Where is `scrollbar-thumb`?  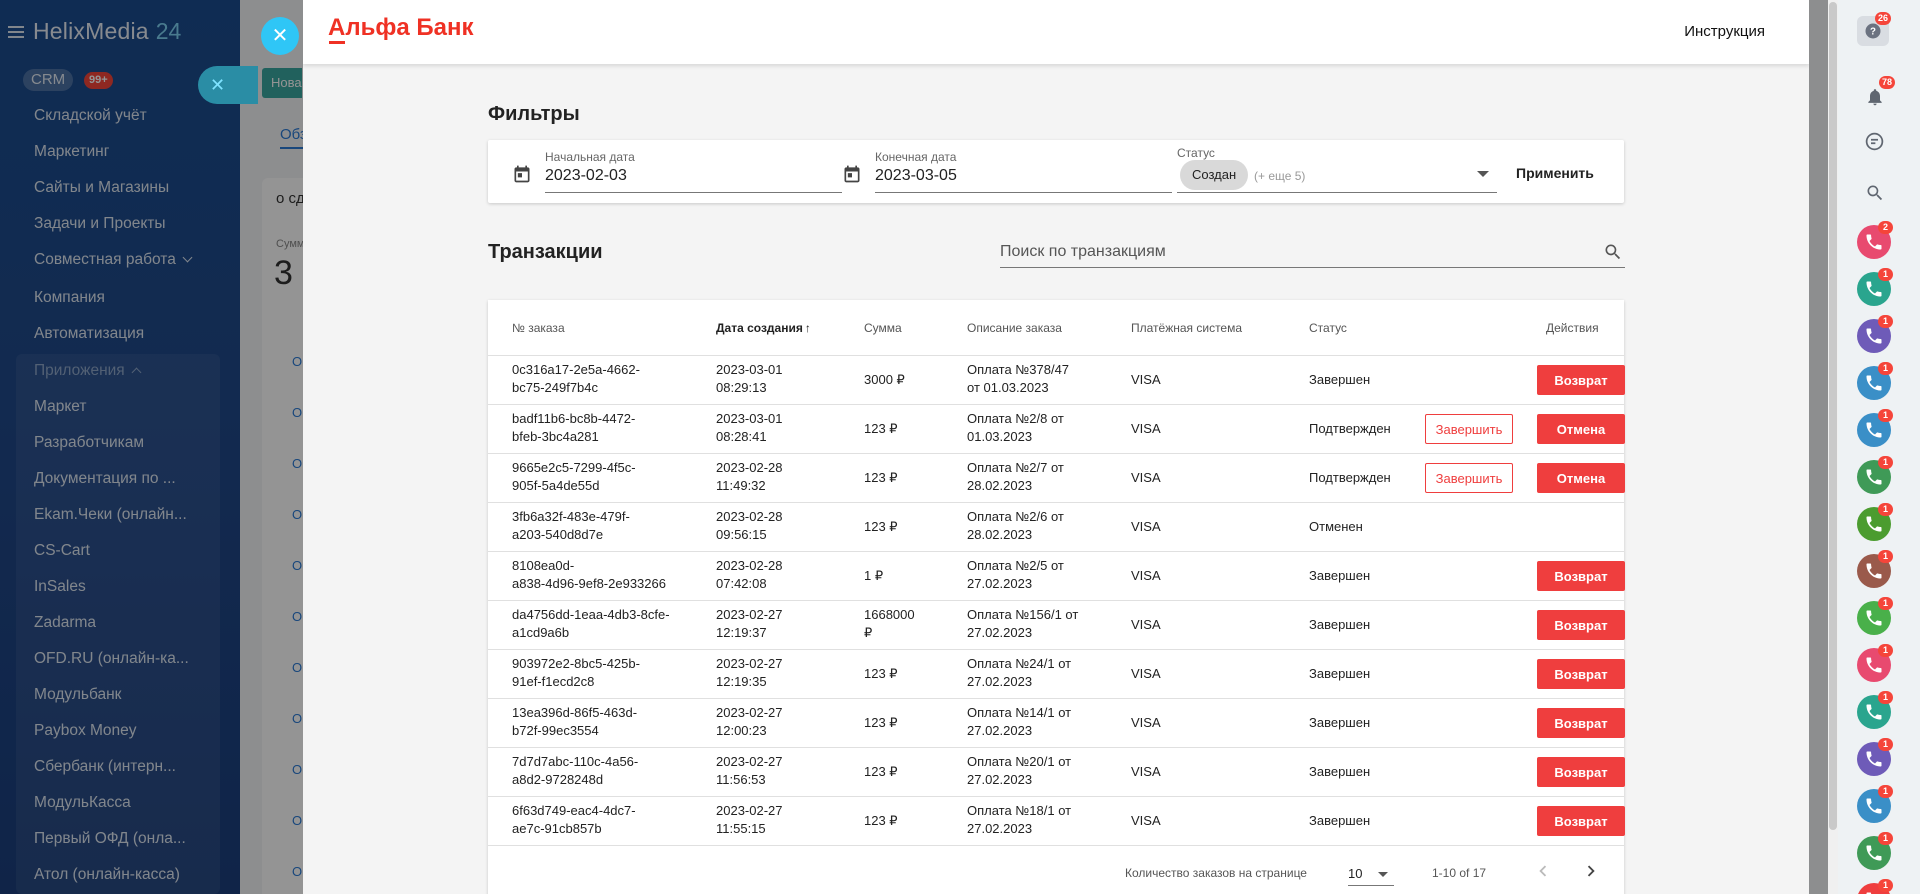 scrollbar-thumb is located at coordinates (1833, 416).